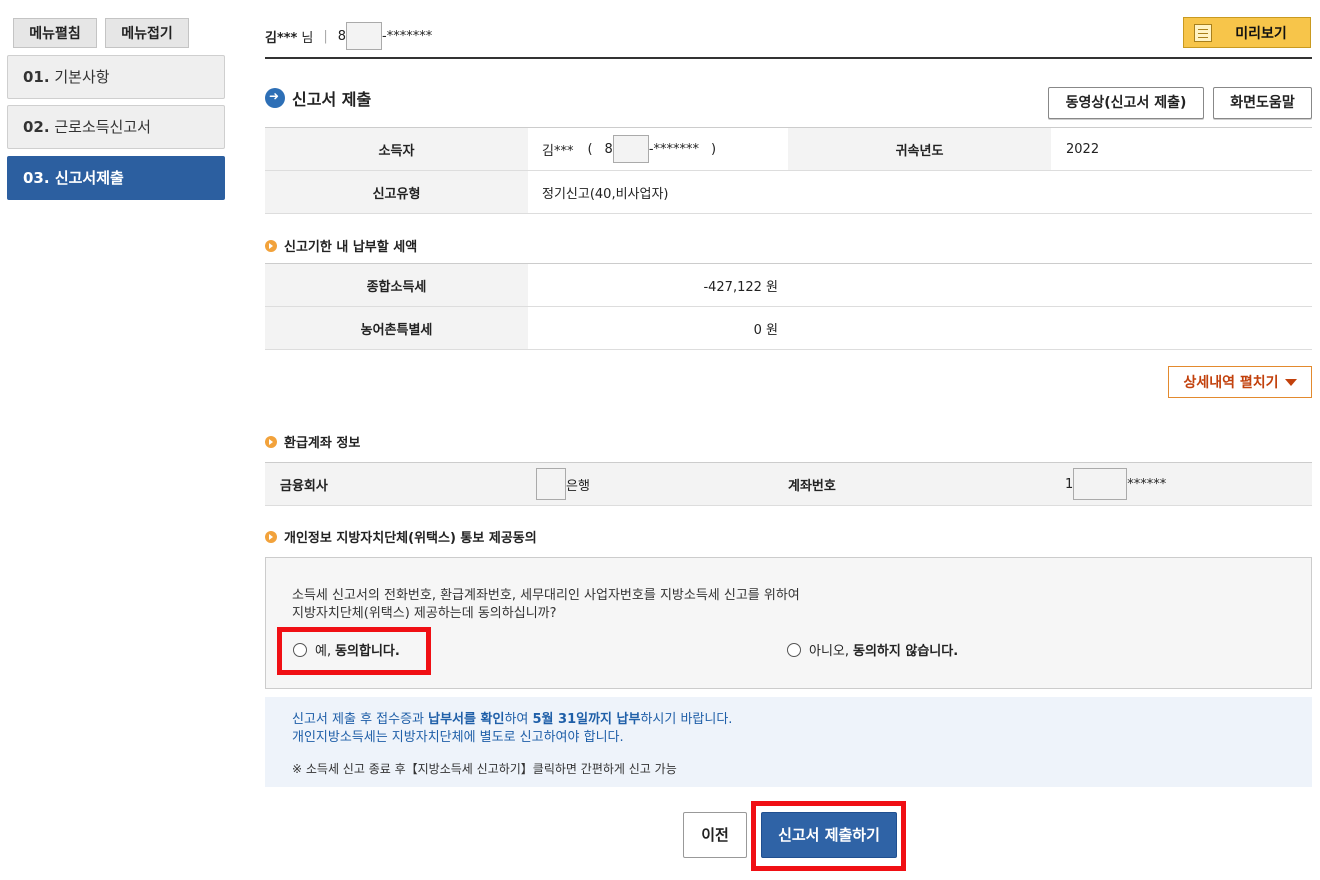 Image resolution: width=1320 pixels, height=880 pixels. What do you see at coordinates (466, 719) in the screenshot?
I see `notice-emphasis: 납부서를 확인` at bounding box center [466, 719].